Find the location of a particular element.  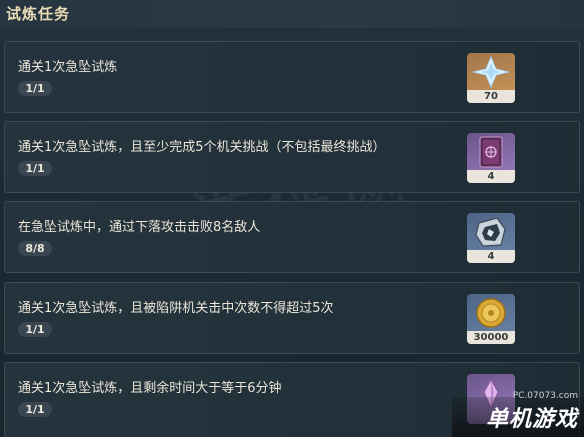

site-logo: 单机游戏 is located at coordinates (531, 419).